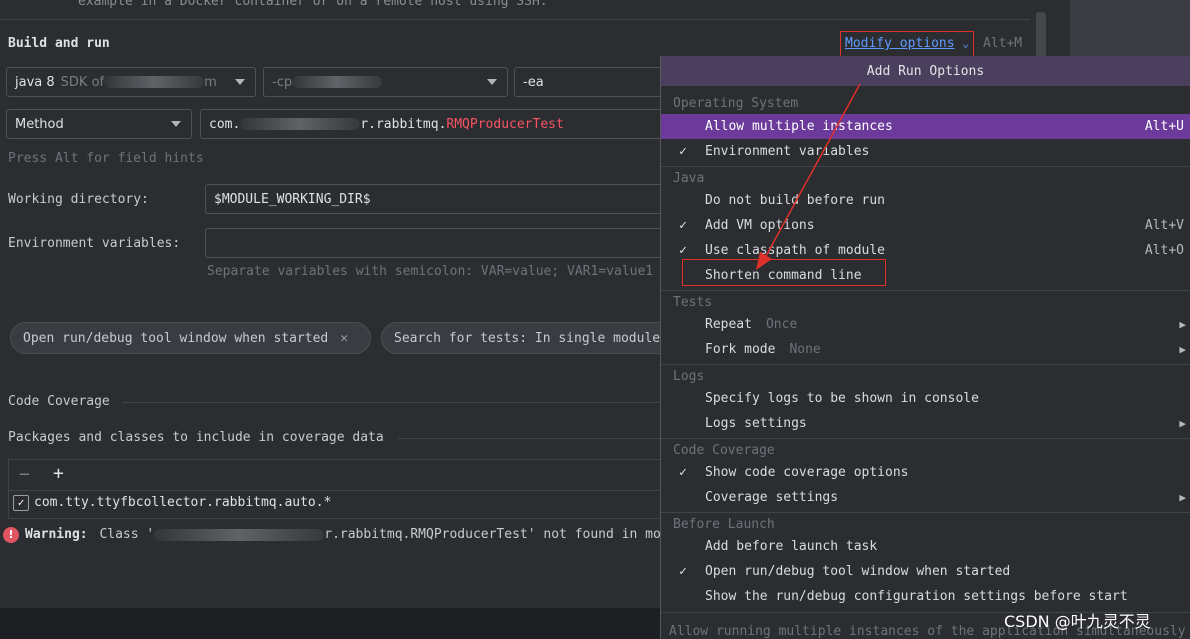  Describe the element at coordinates (764, 261) in the screenshot. I see `arrow-head` at that location.